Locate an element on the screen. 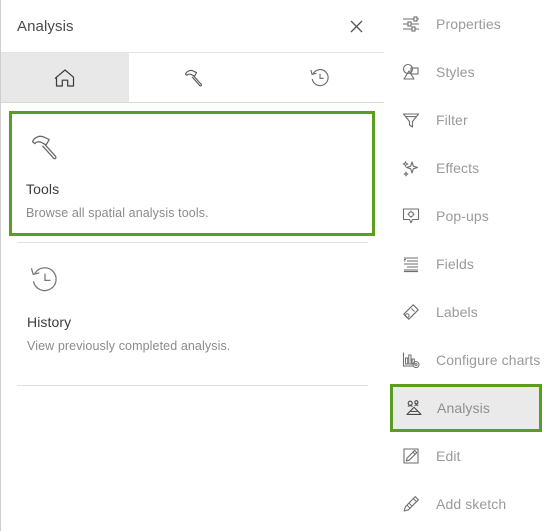 The width and height of the screenshot is (548, 531). sidebar-item-fields: Fields is located at coordinates (466, 264).